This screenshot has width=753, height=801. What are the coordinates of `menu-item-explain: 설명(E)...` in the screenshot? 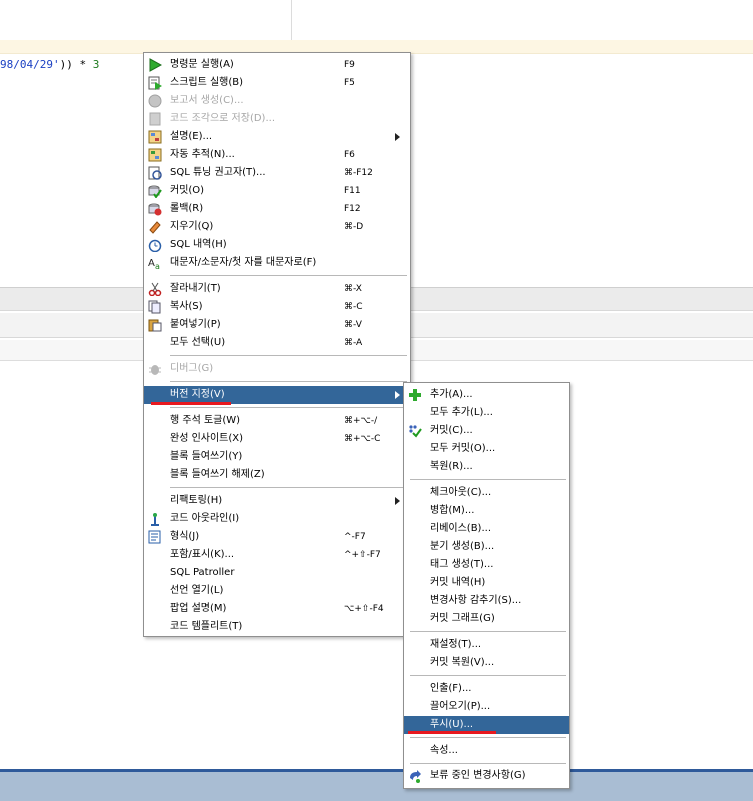 It's located at (277, 137).